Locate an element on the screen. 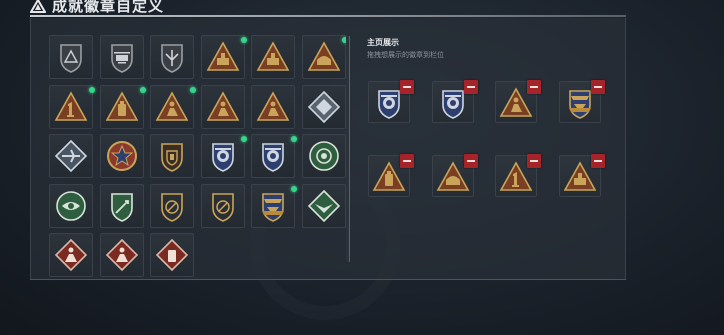 The height and width of the screenshot is (335, 724). bronze-triangle-number-one-badge-icon is located at coordinates (71, 105).